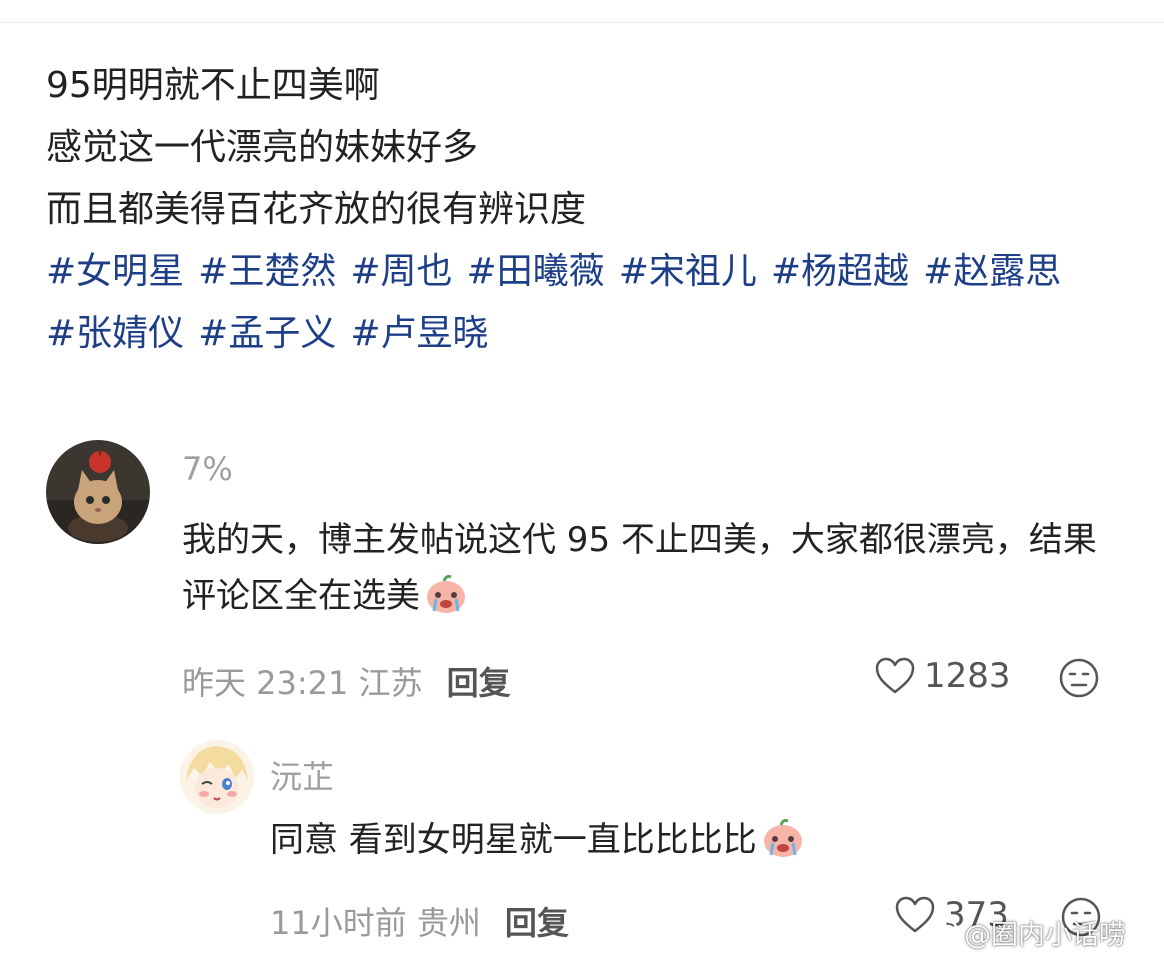  Describe the element at coordinates (939, 933) in the screenshot. I see `weibo-logo-icon` at that location.